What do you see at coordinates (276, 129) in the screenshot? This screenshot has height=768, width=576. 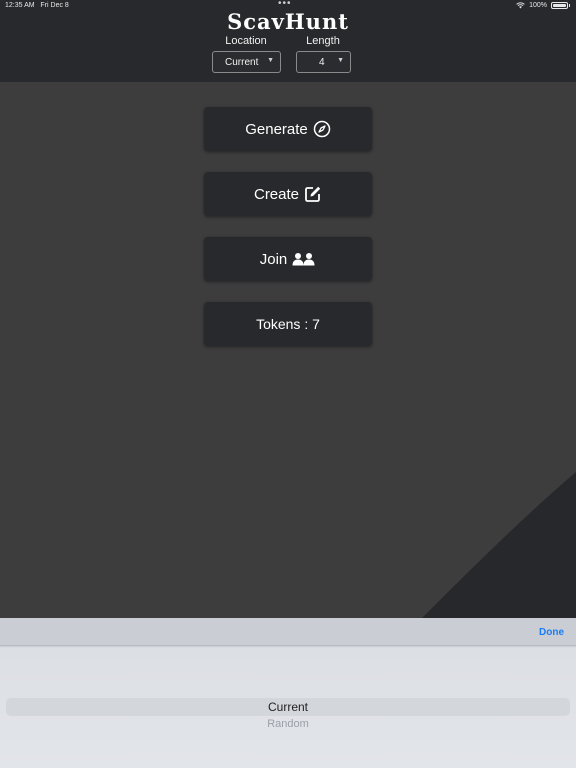 I see `generate-label: Generate` at bounding box center [276, 129].